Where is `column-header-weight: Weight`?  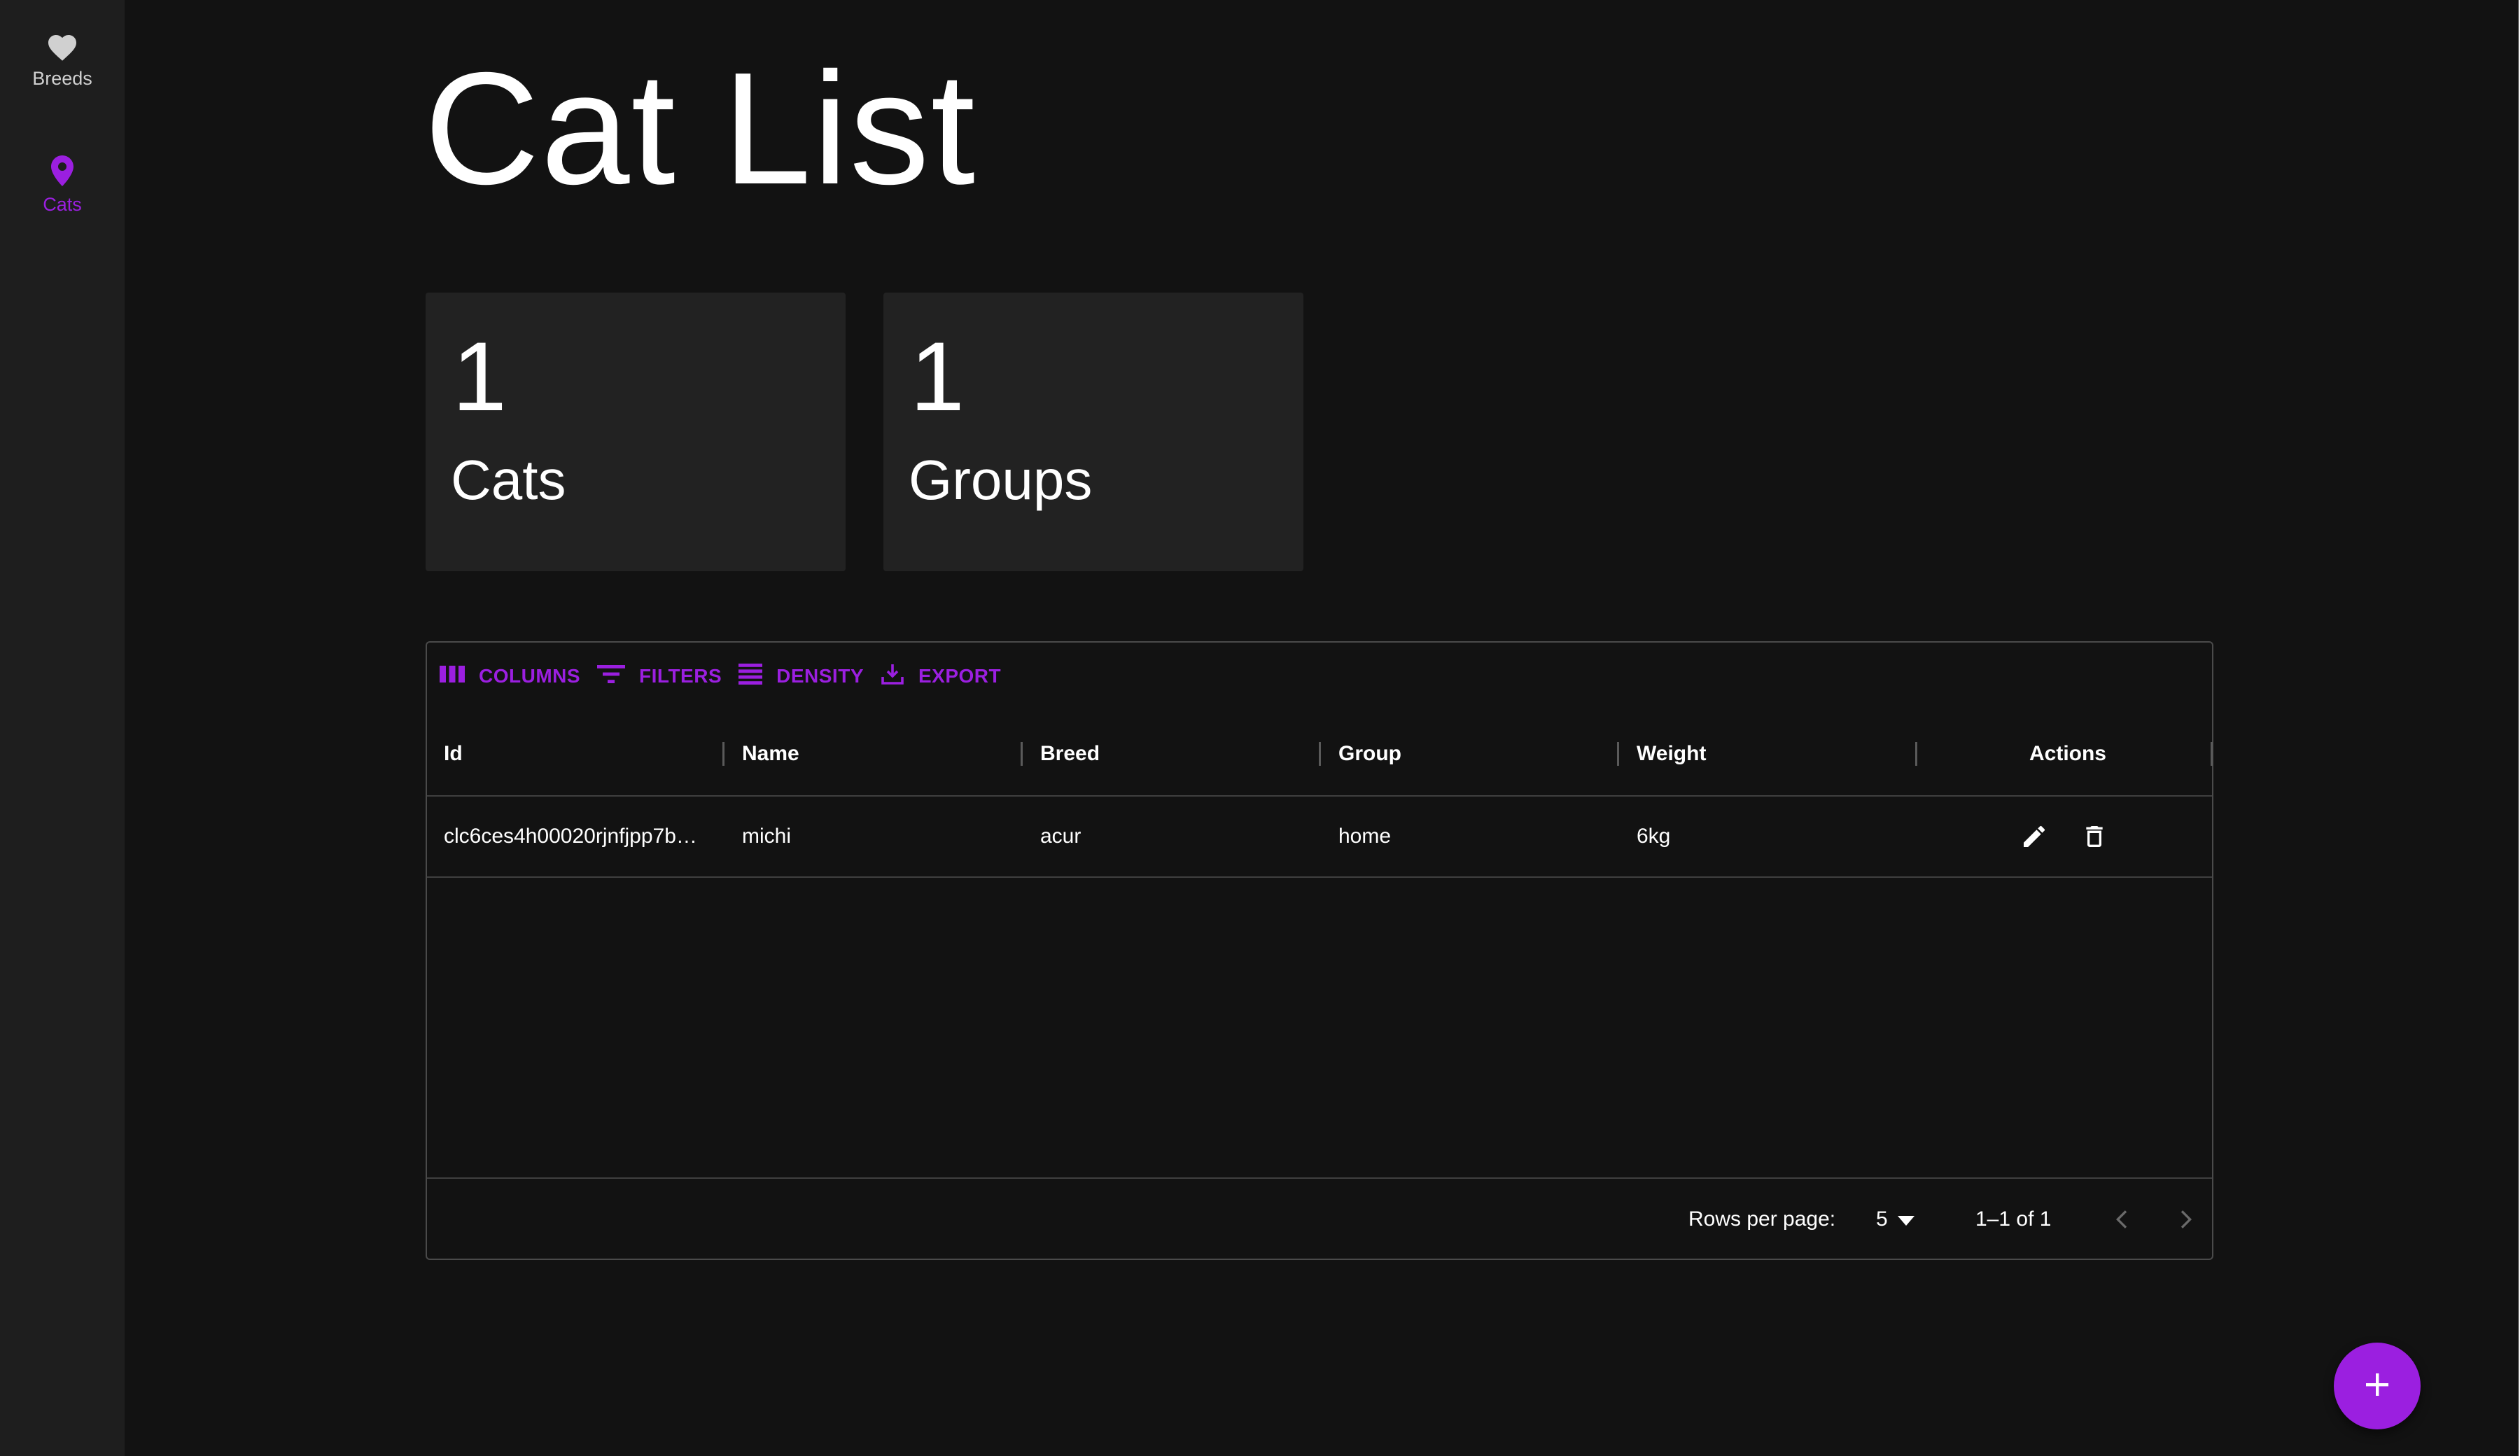
column-header-weight: Weight is located at coordinates (1671, 754).